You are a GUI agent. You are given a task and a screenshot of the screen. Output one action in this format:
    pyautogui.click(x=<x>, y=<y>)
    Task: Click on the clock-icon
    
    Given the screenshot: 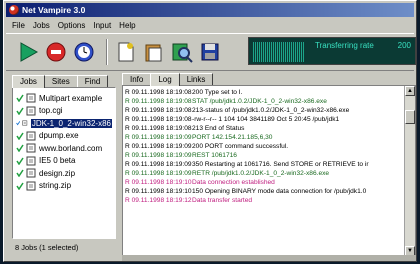 What is the action you would take?
    pyautogui.click(x=84, y=52)
    